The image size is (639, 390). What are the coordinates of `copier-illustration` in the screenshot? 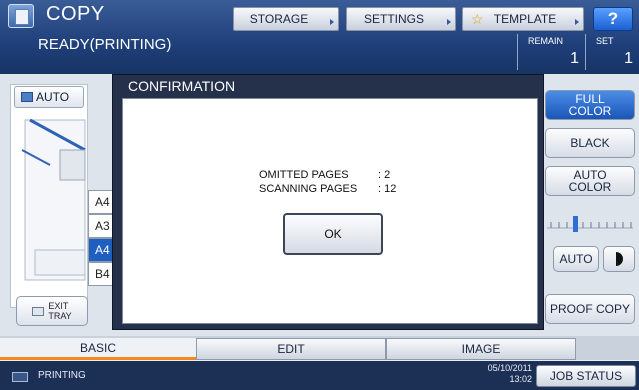 It's located at (53, 199).